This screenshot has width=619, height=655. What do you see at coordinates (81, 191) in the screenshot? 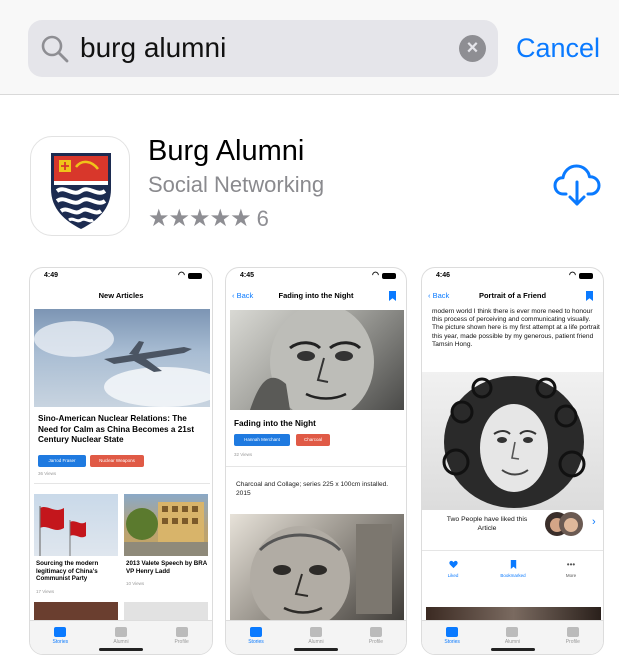
I see `burg-crest-icon` at bounding box center [81, 191].